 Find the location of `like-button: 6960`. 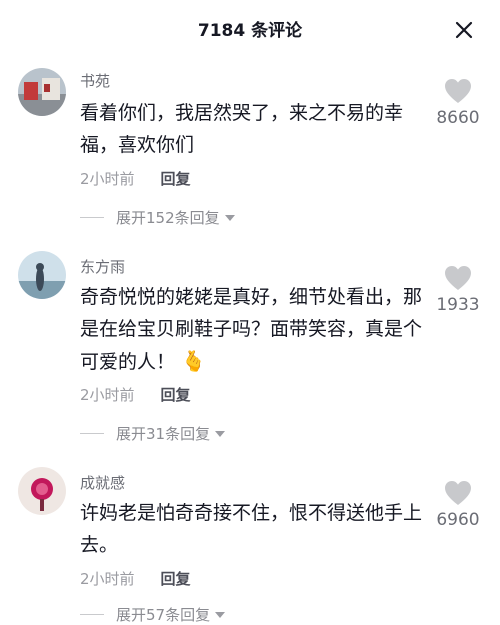

like-button: 6960 is located at coordinates (458, 505).